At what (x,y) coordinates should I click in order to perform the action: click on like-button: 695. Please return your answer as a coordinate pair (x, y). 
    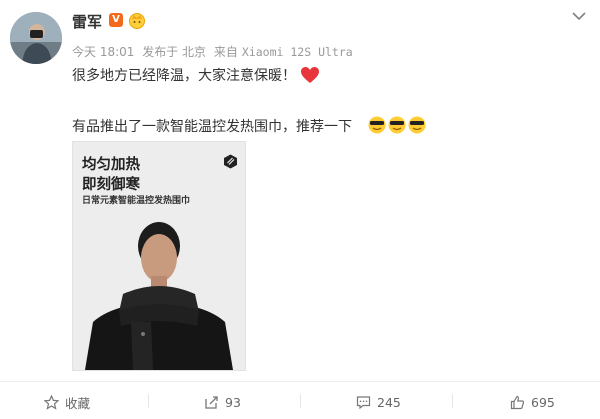
    Looking at the image, I should click on (532, 402).